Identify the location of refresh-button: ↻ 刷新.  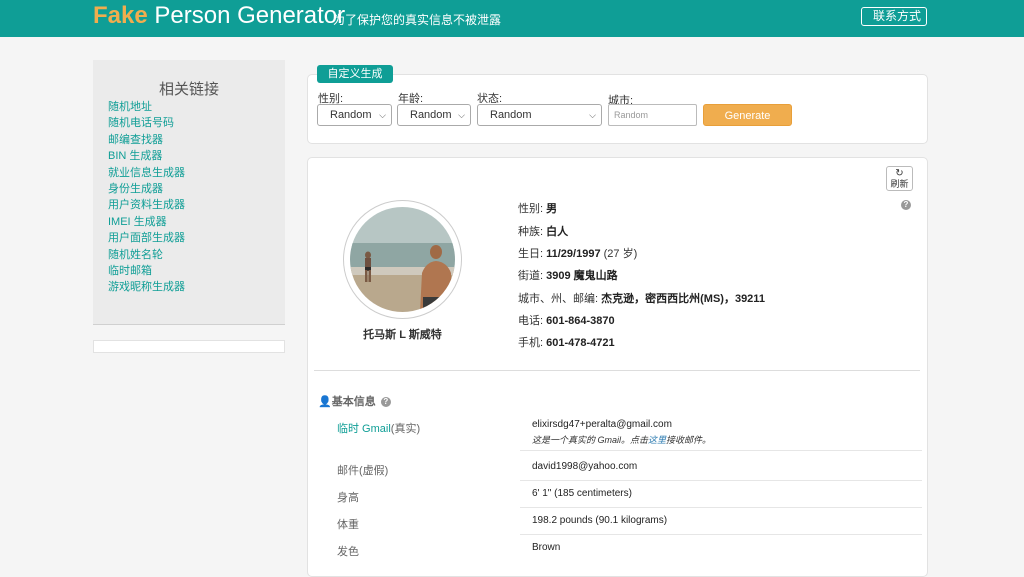
(899, 178).